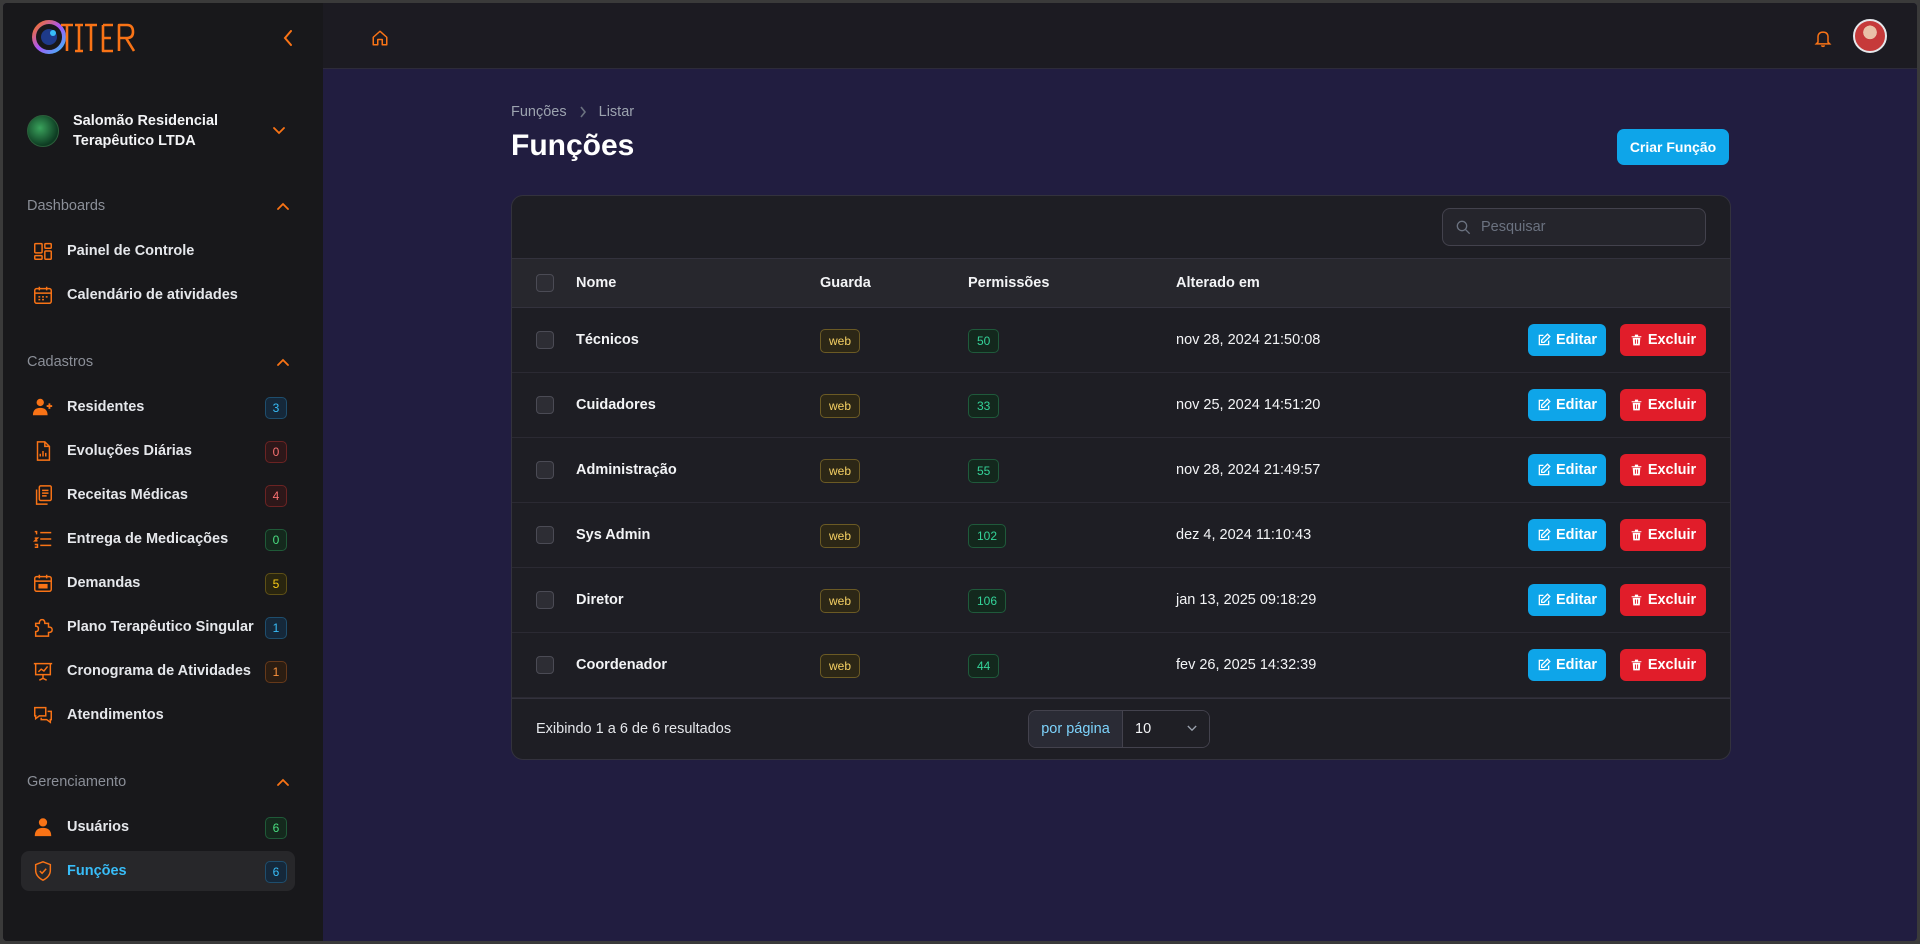  I want to click on count-badge: 6, so click(276, 872).